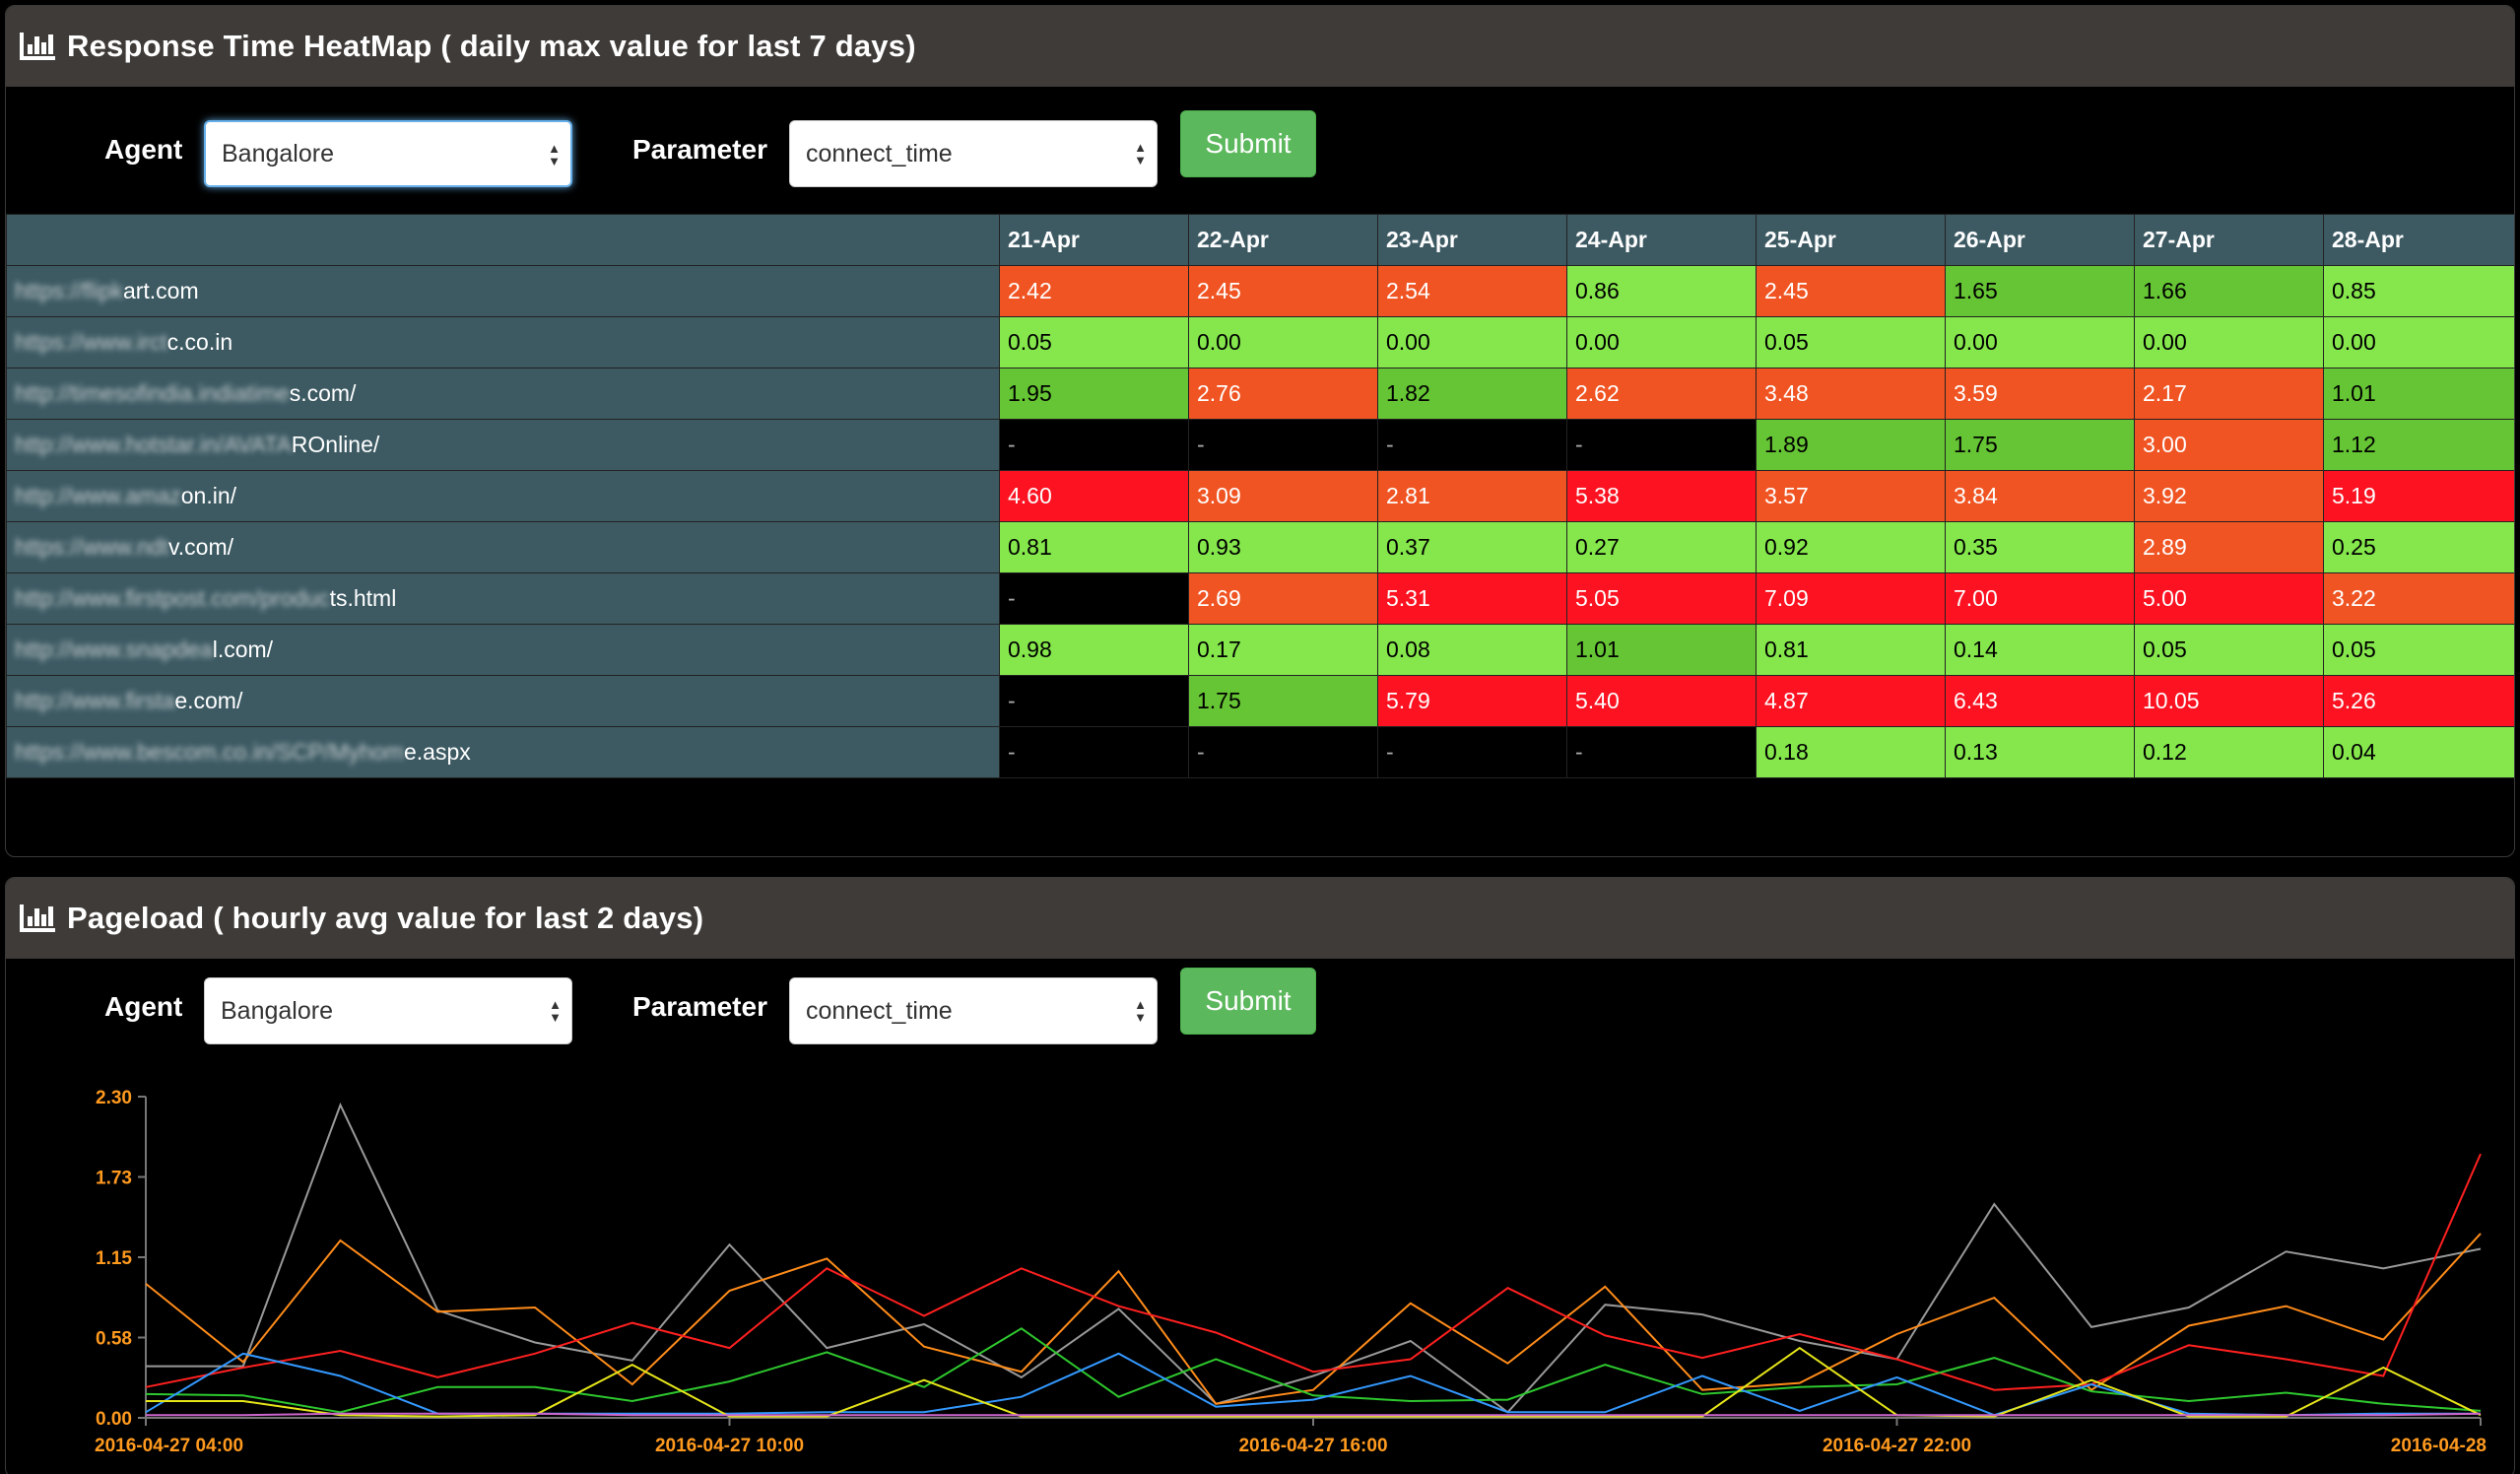 The width and height of the screenshot is (2520, 1474). What do you see at coordinates (2040, 701) in the screenshot?
I see `heat-cell: 6.43` at bounding box center [2040, 701].